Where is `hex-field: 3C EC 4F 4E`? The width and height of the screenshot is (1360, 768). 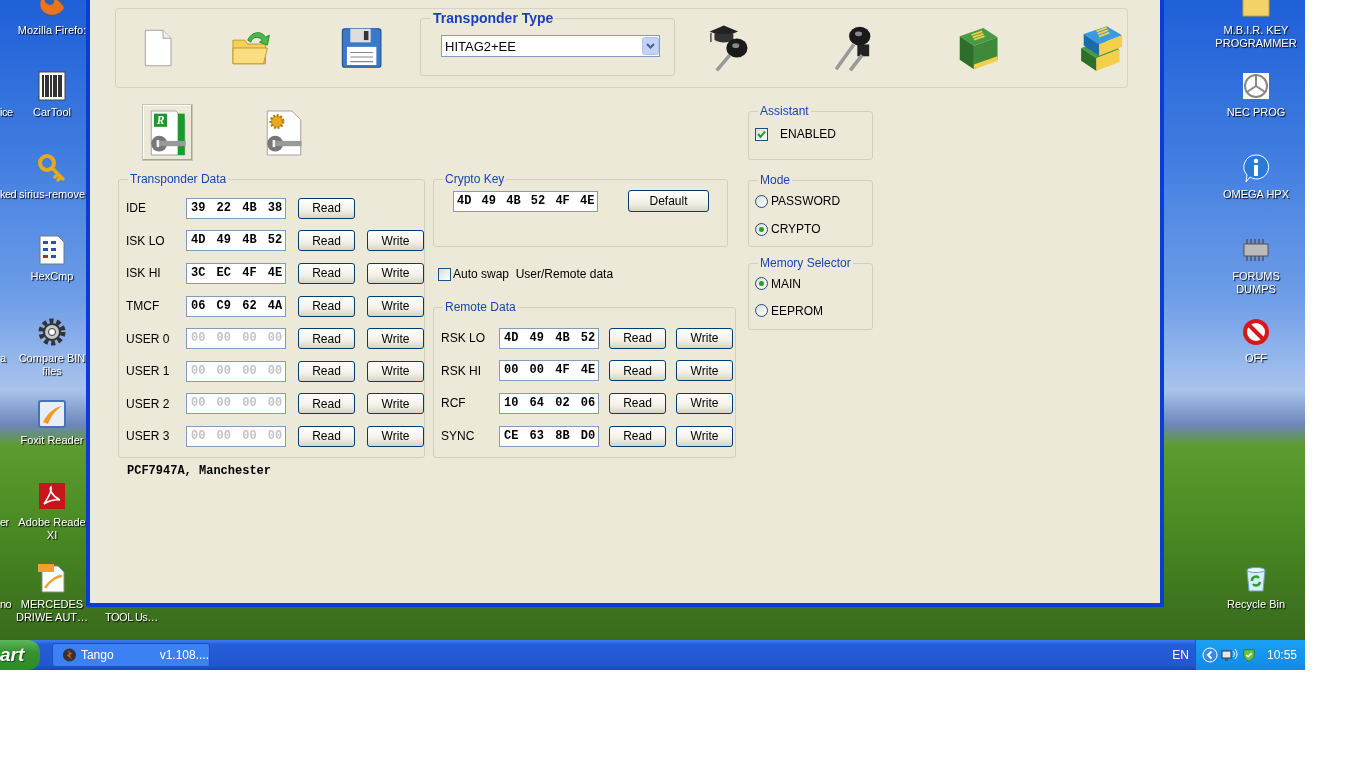
hex-field: 3C EC 4F 4E is located at coordinates (236, 273).